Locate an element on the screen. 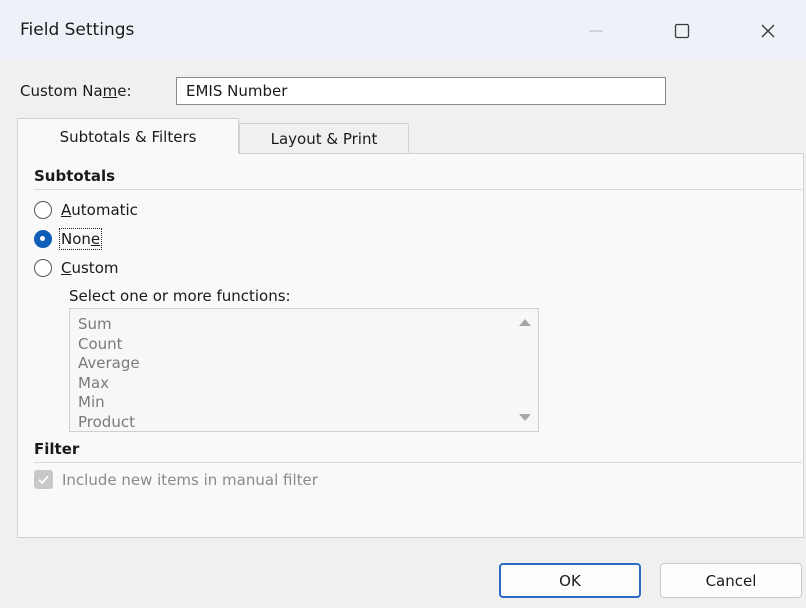  checkmark-icon is located at coordinates (43, 480).